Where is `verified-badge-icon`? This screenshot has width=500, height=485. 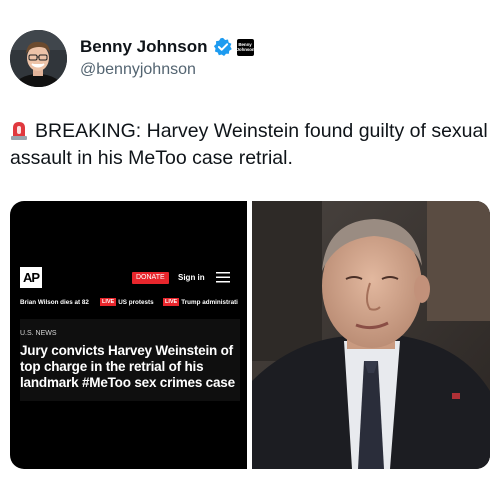
verified-badge-icon is located at coordinates (223, 47).